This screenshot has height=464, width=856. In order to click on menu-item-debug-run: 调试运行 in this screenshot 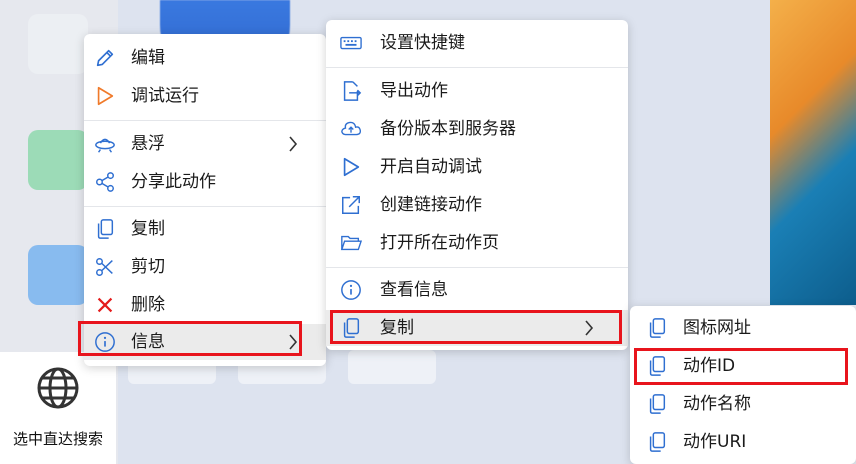, I will do `click(205, 96)`.